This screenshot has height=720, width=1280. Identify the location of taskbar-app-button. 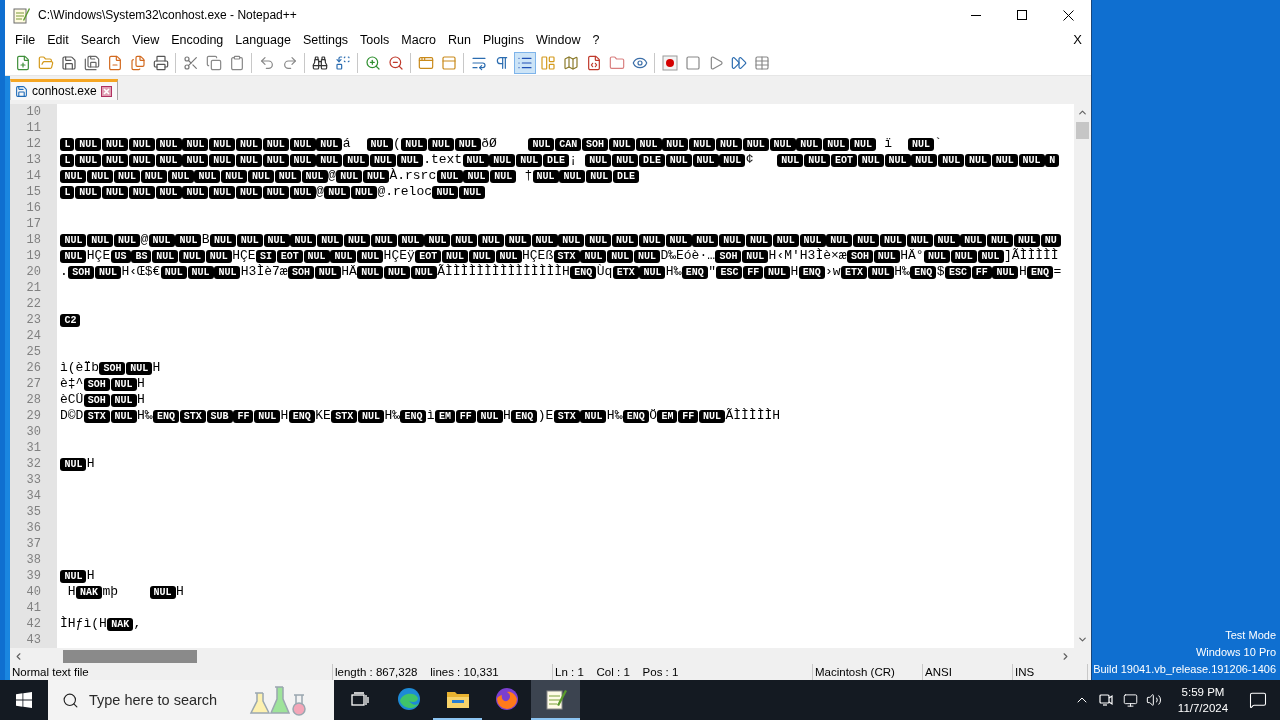
(555, 700).